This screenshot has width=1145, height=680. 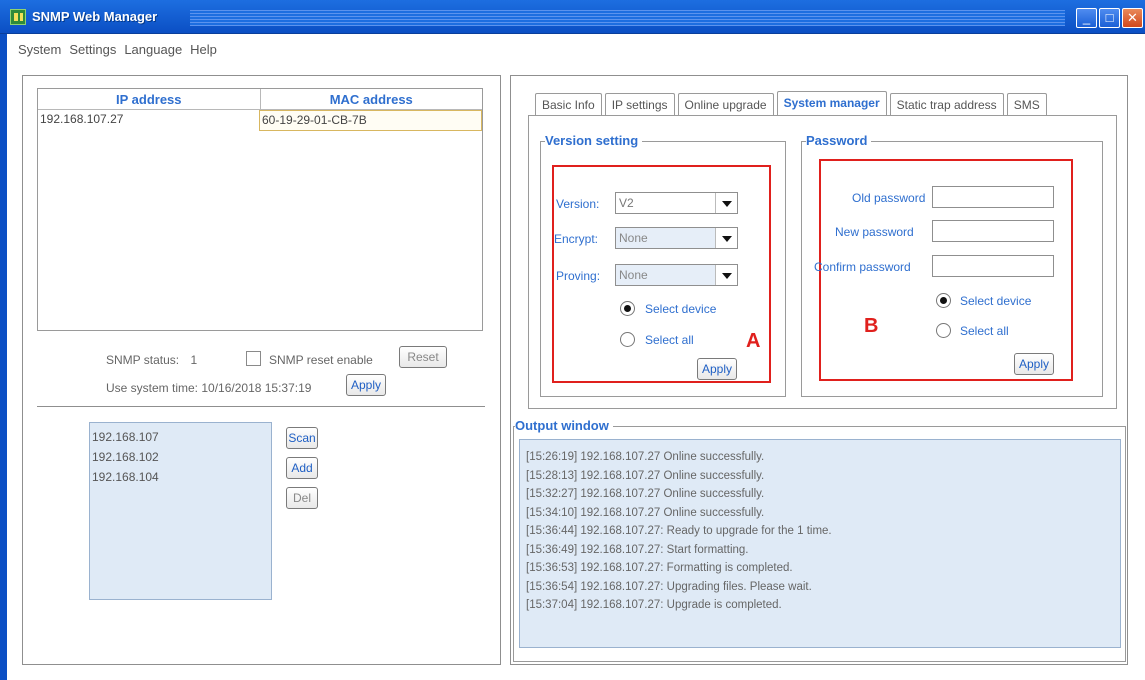 What do you see at coordinates (18, 17) in the screenshot?
I see `app-icon` at bounding box center [18, 17].